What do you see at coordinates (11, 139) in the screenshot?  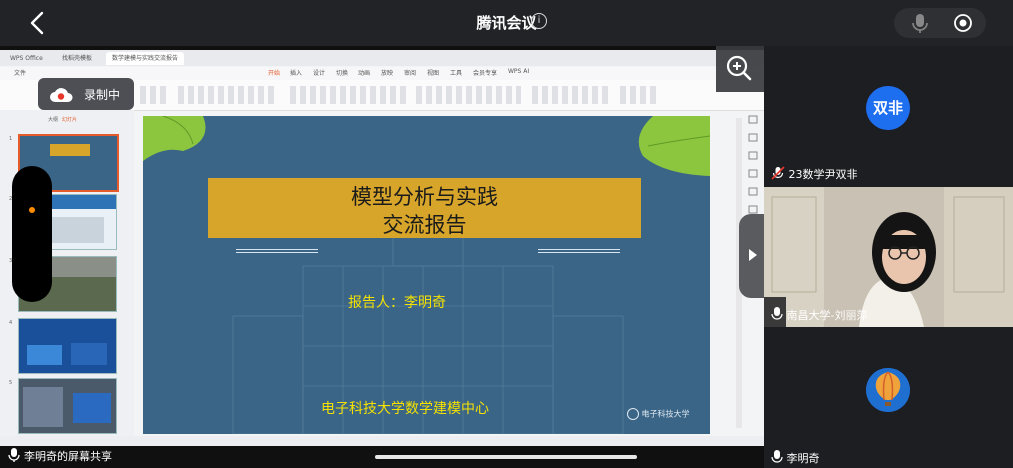 I see `thumb-number: 1` at bounding box center [11, 139].